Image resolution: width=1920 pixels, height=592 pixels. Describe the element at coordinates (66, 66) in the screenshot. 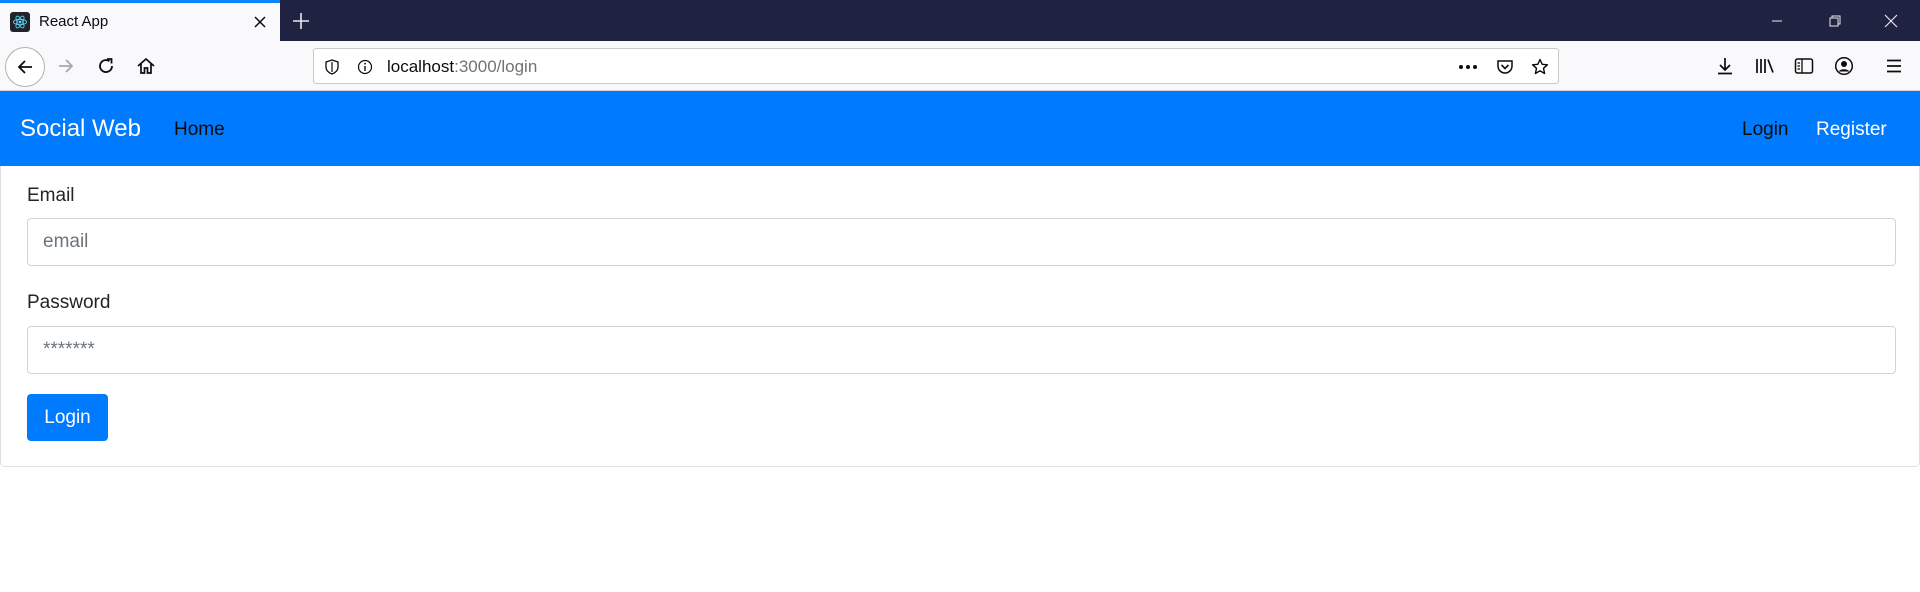

I see `forward-arrow-icon` at that location.